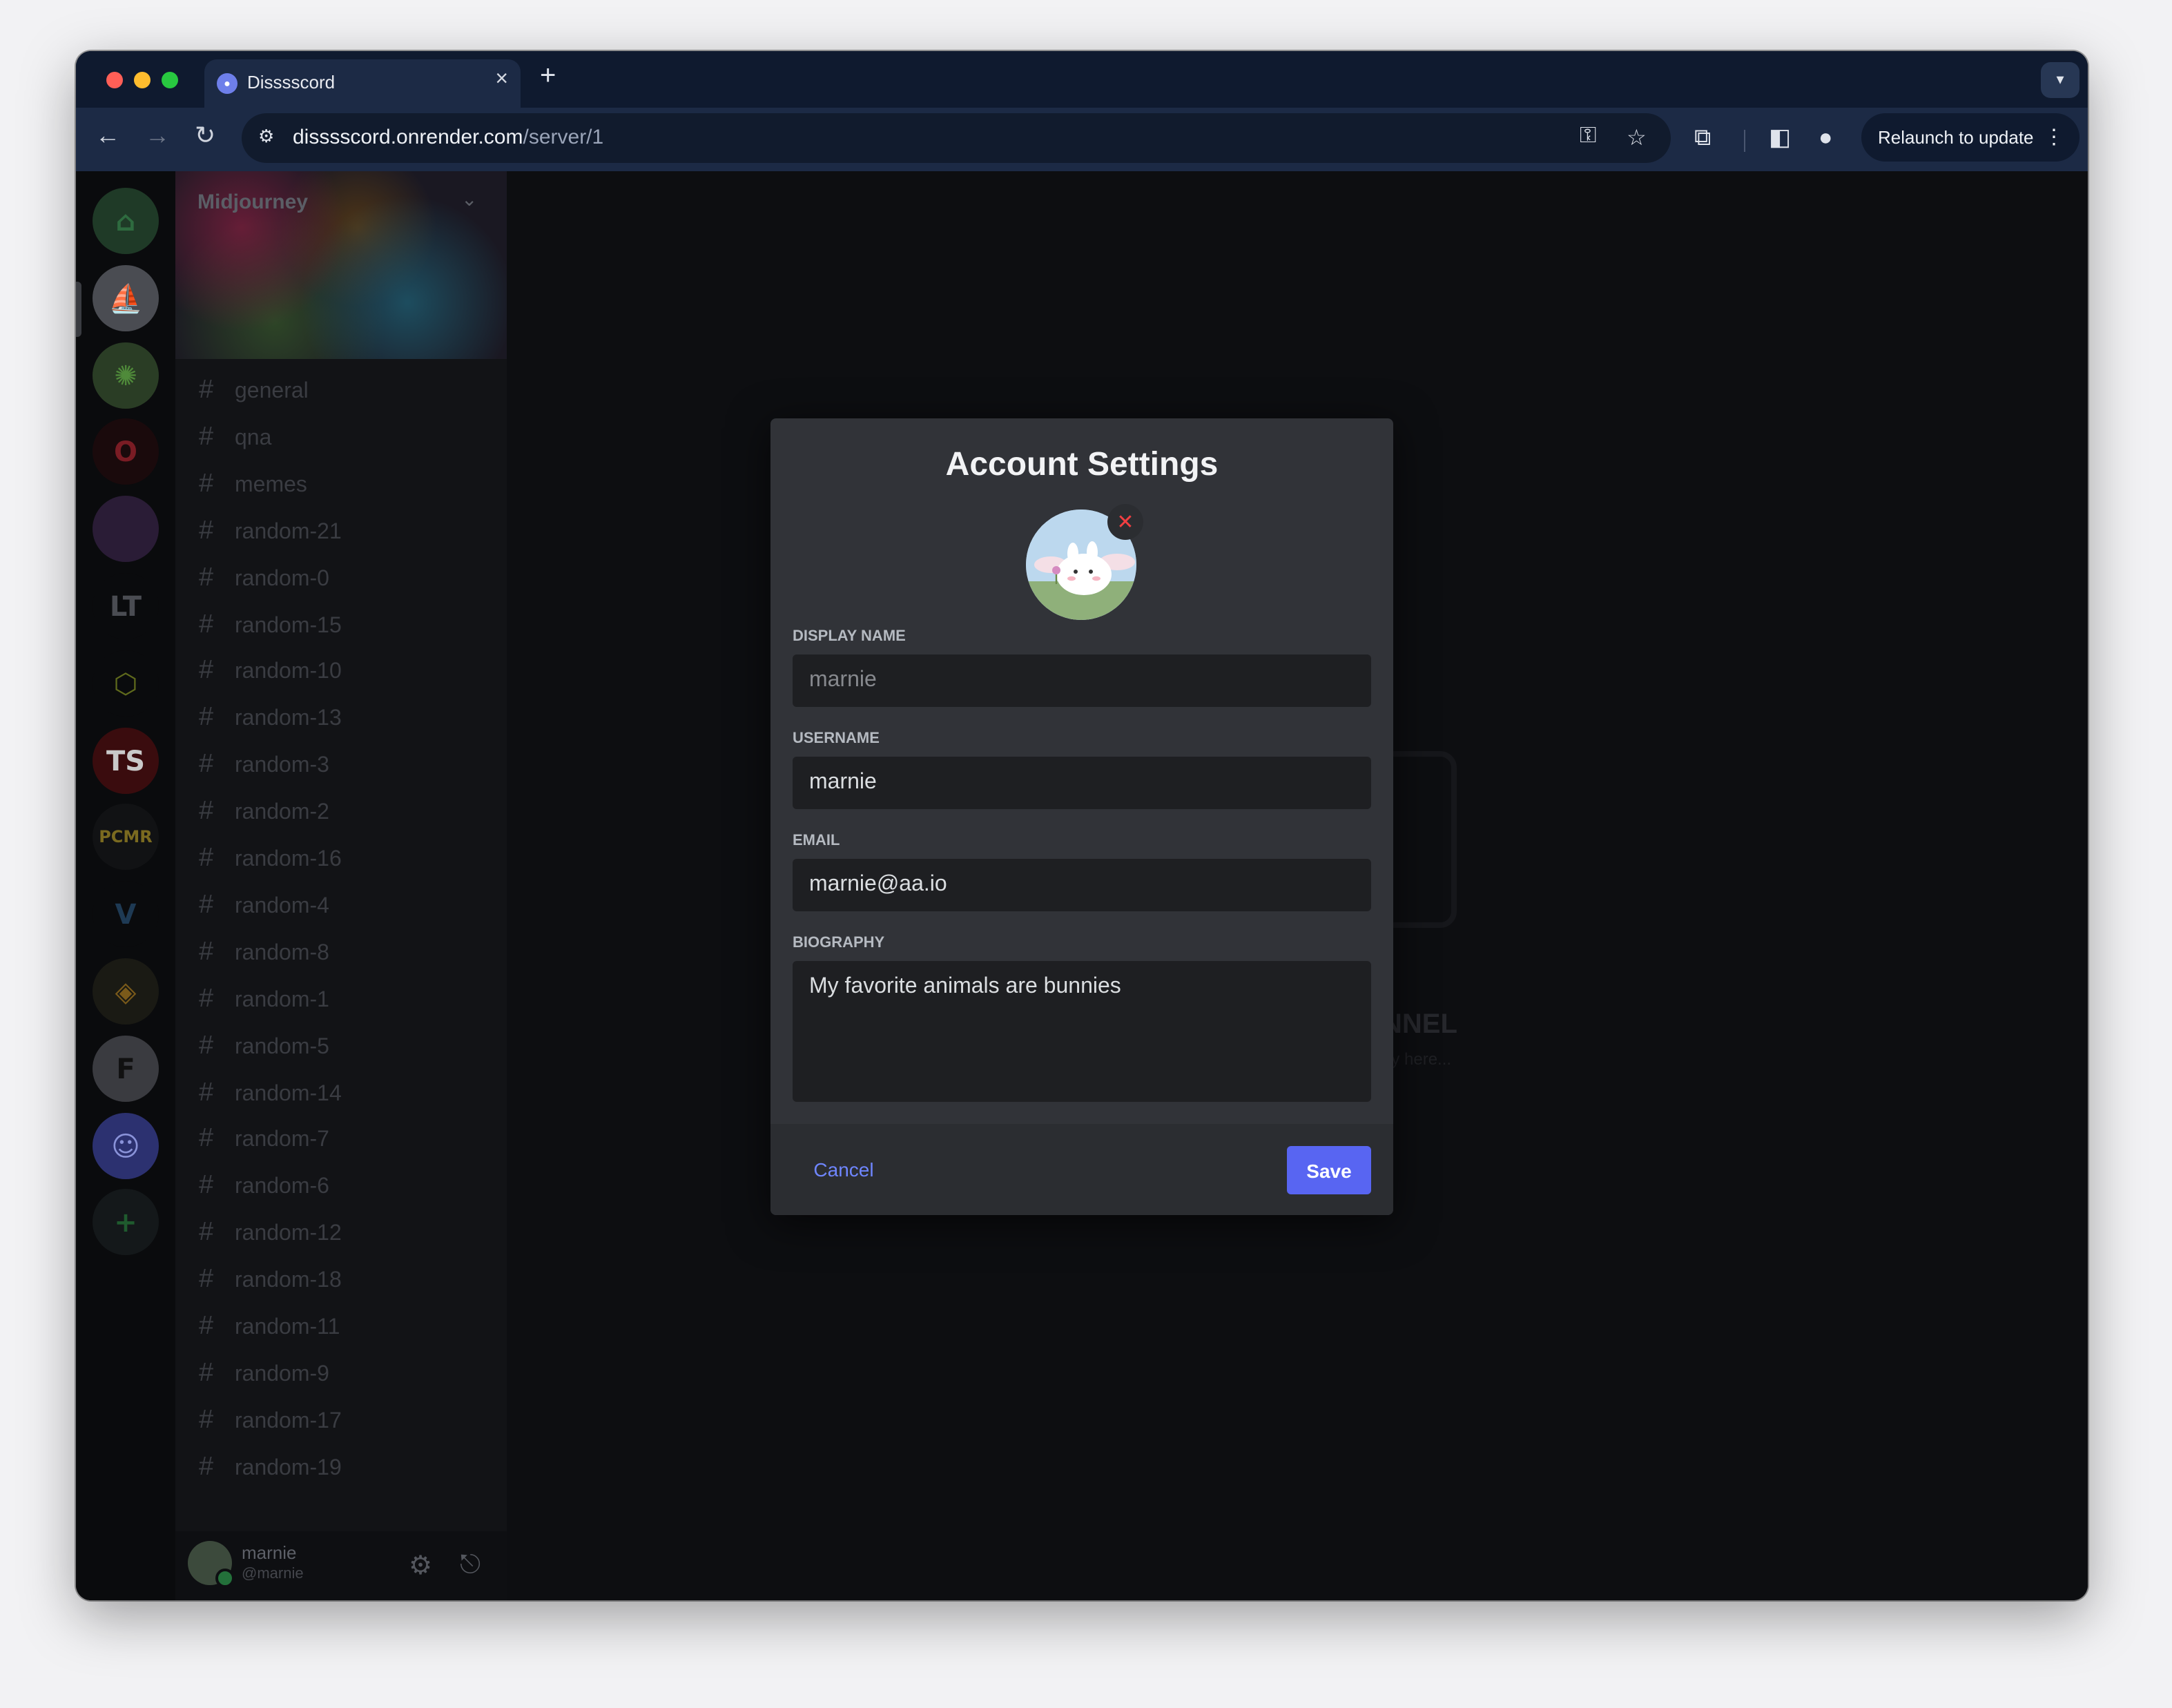 Image resolution: width=2172 pixels, height=1708 pixels. I want to click on server-ts: TS, so click(126, 760).